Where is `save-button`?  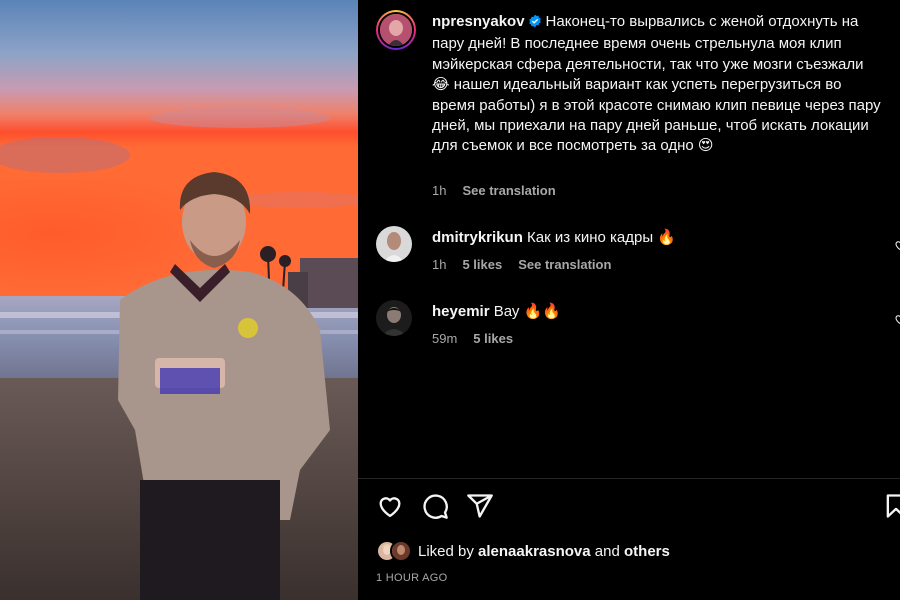 save-button is located at coordinates (891, 506).